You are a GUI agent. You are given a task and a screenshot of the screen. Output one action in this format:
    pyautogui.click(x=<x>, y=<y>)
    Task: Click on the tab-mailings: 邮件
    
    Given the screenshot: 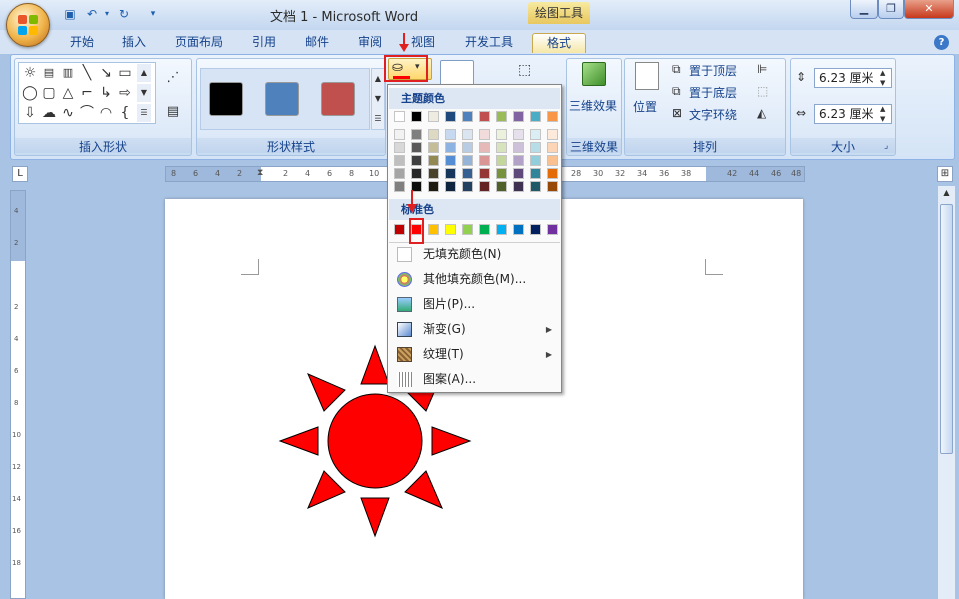 What is the action you would take?
    pyautogui.click(x=317, y=43)
    